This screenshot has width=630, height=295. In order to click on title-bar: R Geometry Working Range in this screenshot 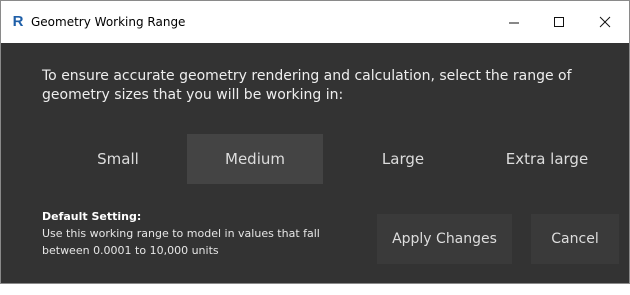, I will do `click(315, 22)`.